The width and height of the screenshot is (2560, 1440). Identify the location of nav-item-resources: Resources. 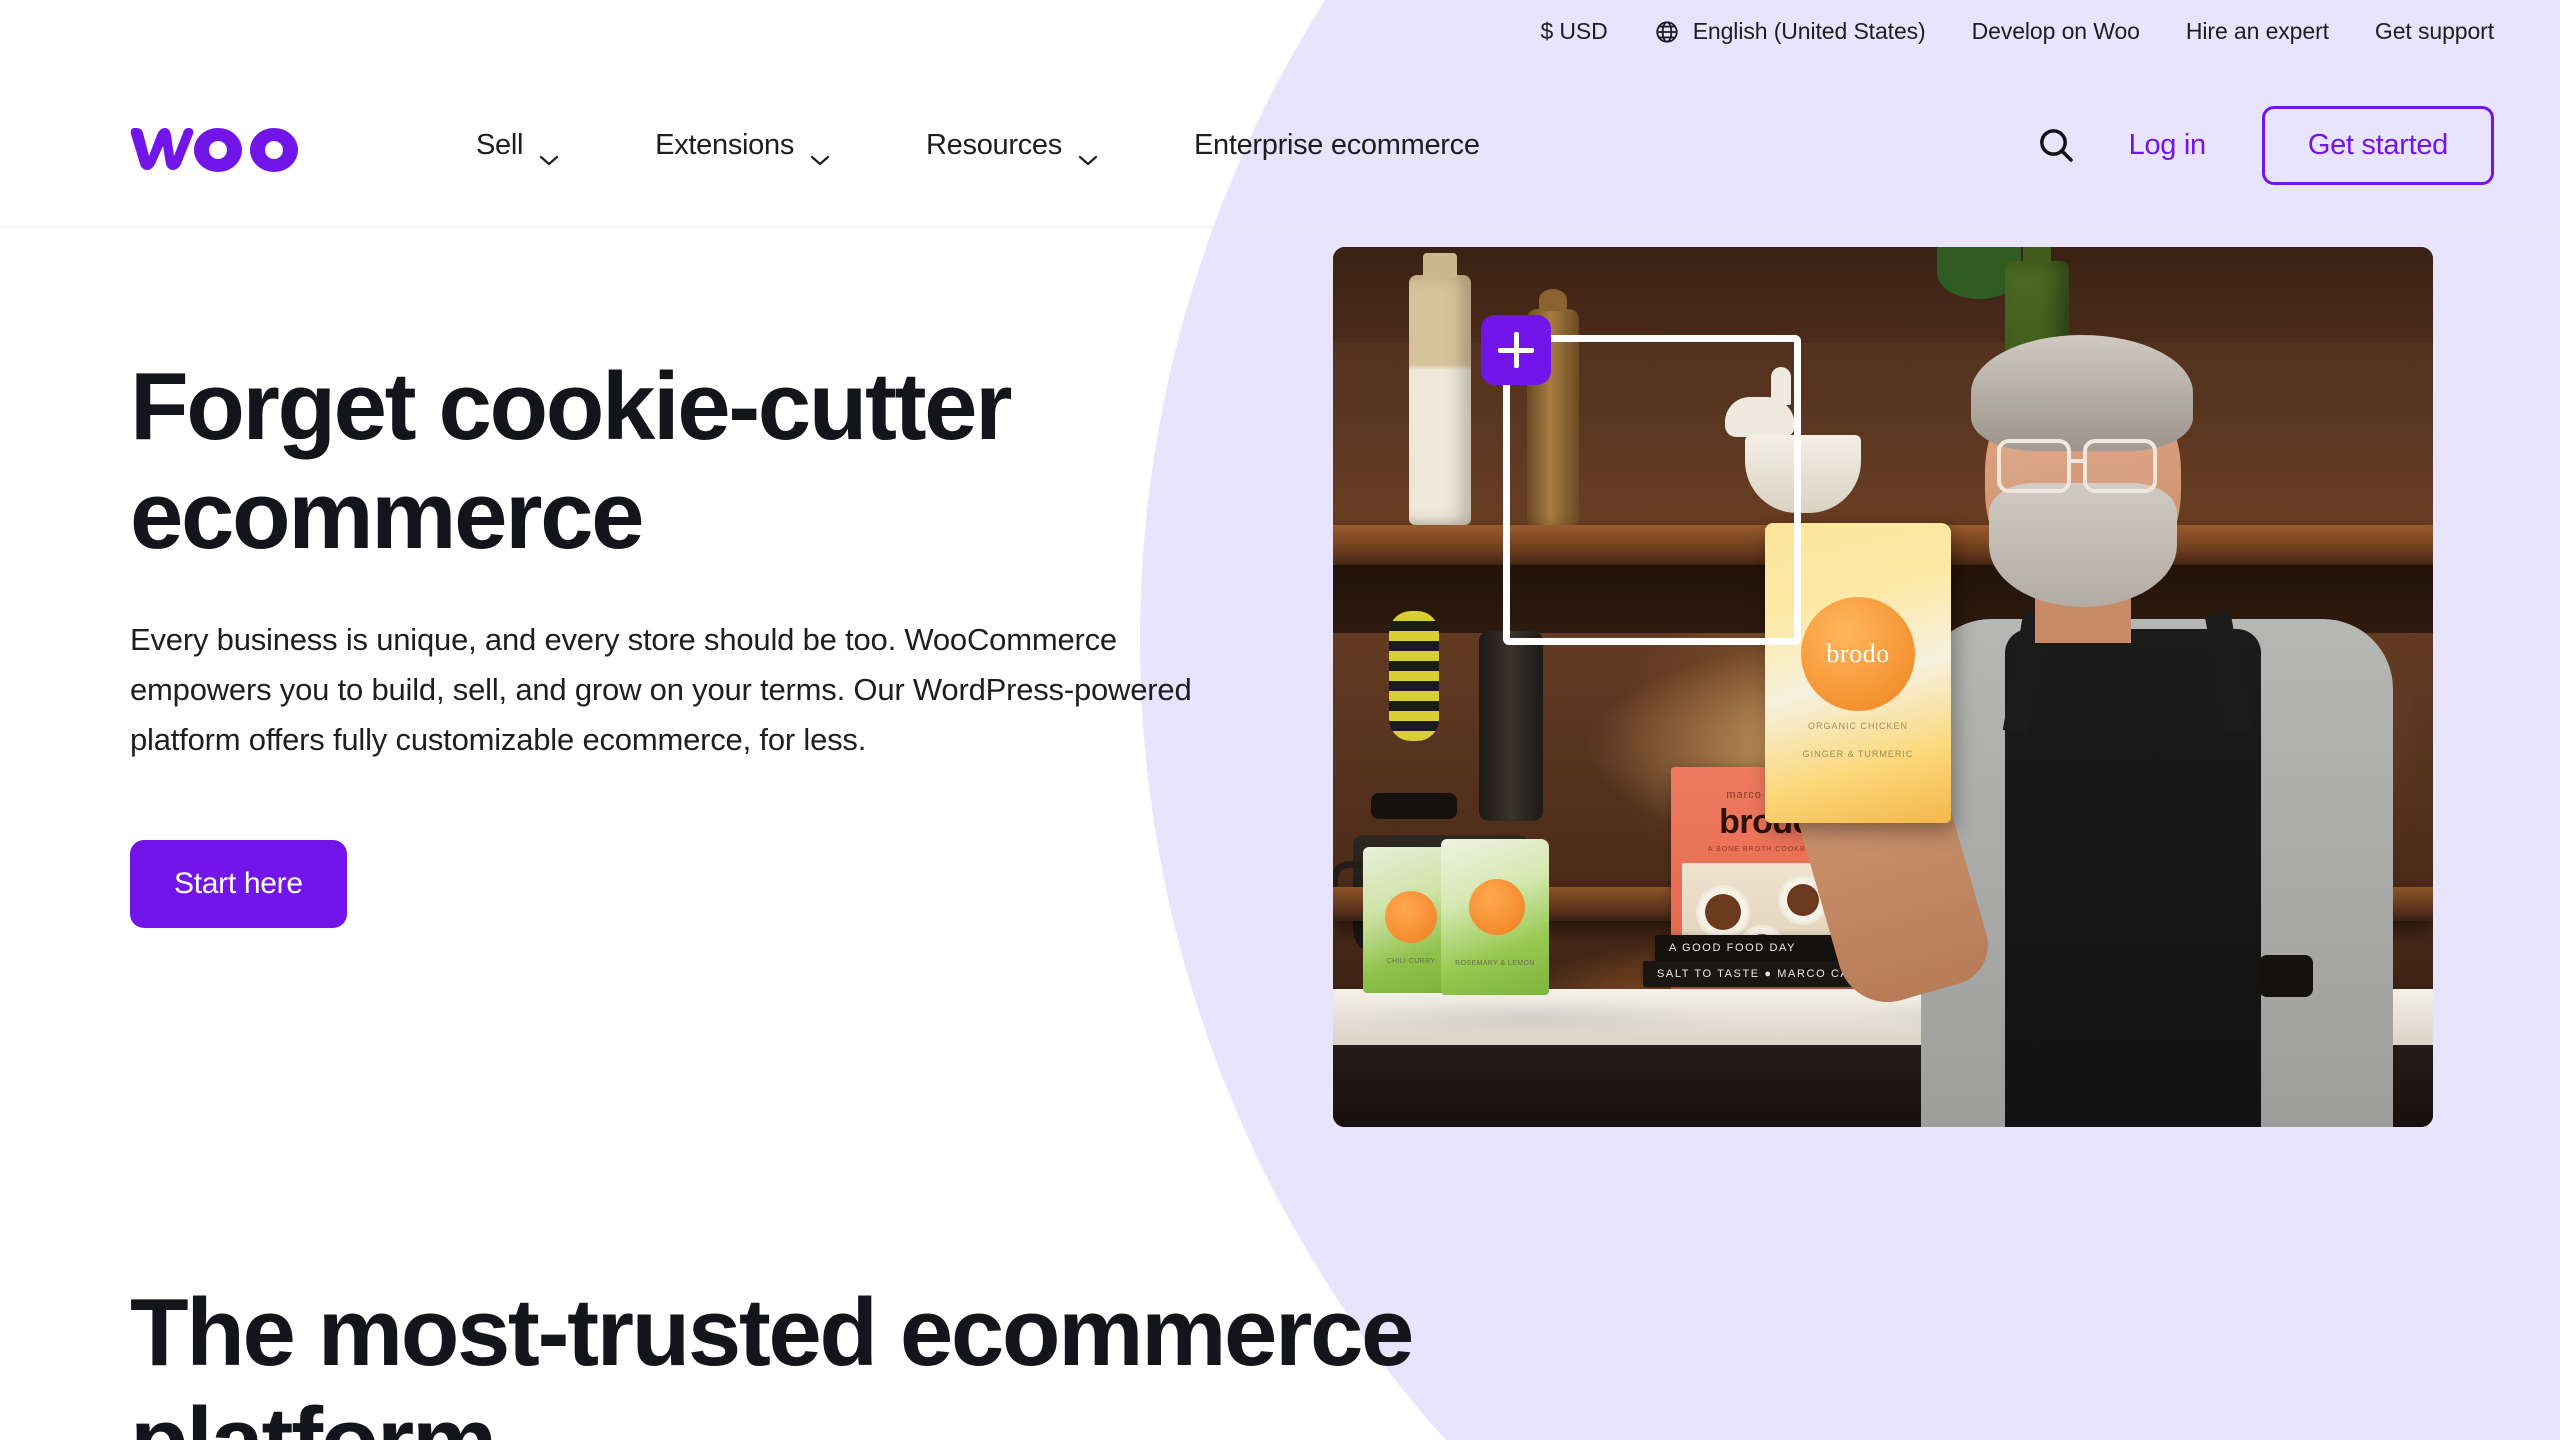
(1012, 147).